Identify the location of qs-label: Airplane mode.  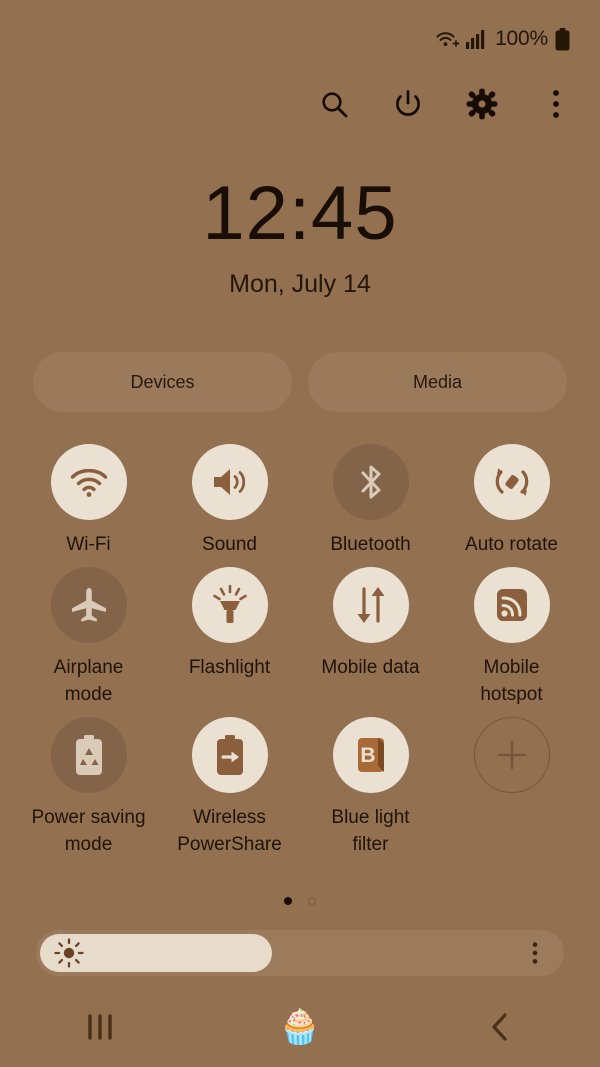
(88, 681).